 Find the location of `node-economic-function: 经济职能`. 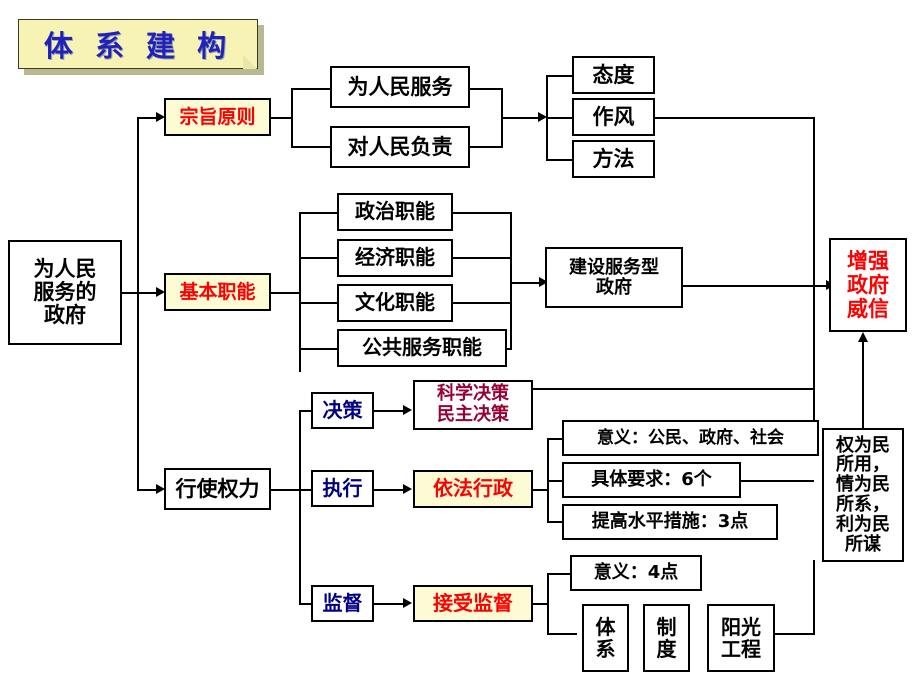

node-economic-function: 经济职能 is located at coordinates (395, 258).